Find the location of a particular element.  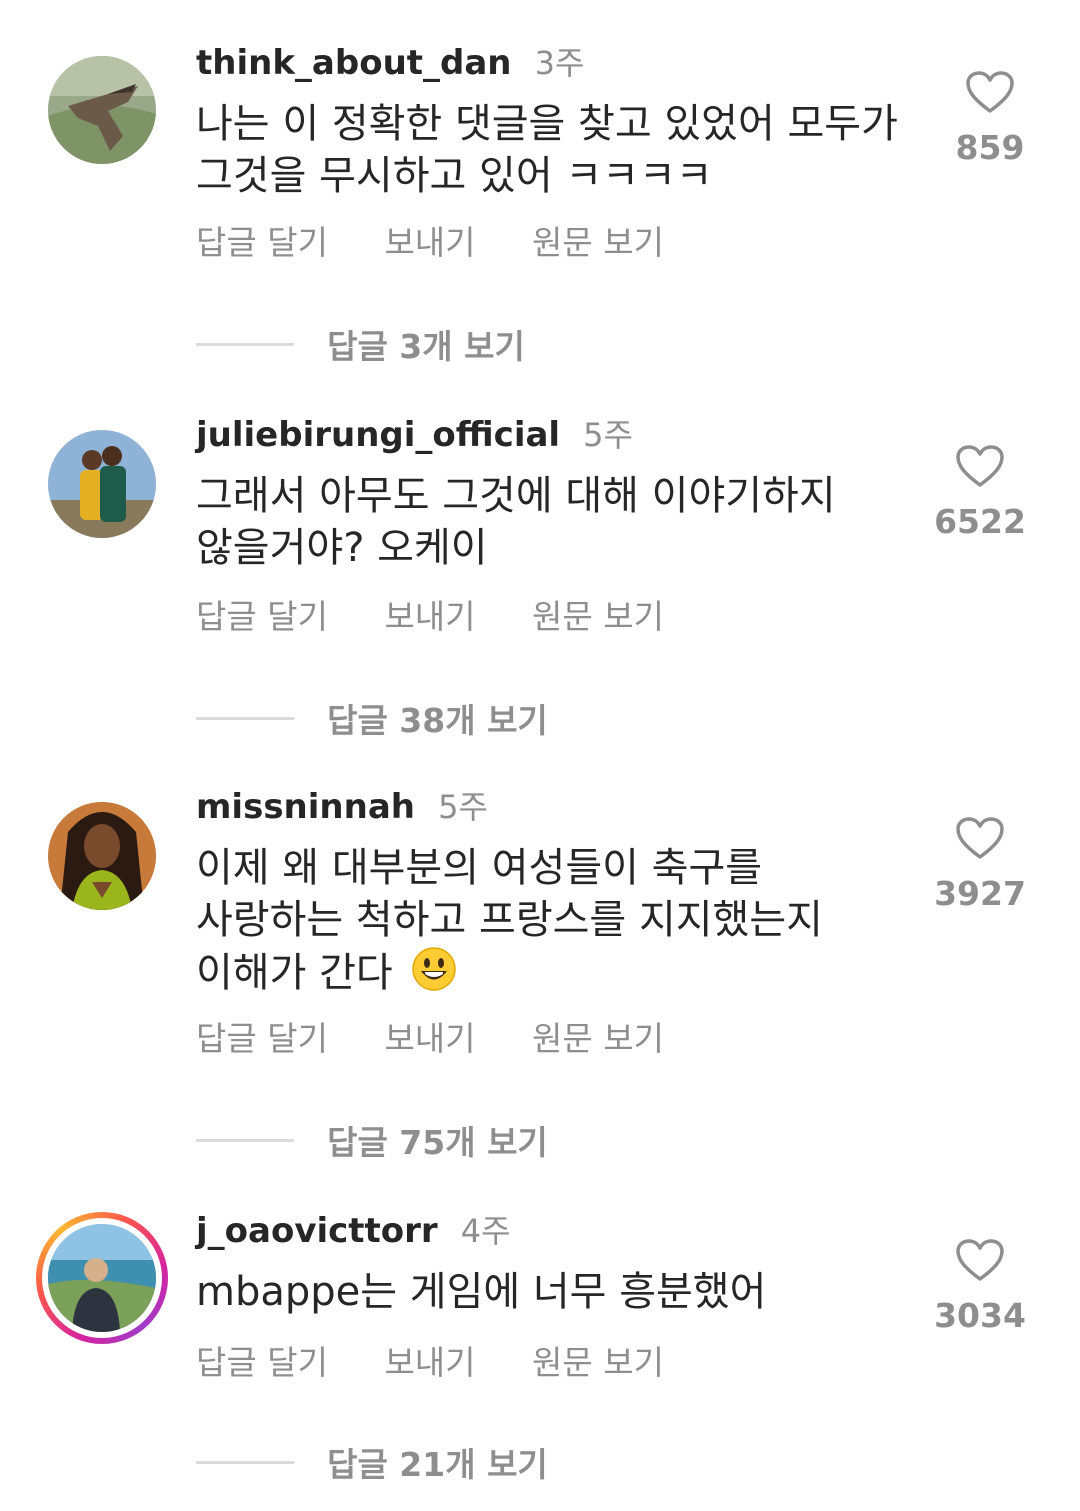

view-replies: 답글 21개 보기 is located at coordinates (372, 1461).